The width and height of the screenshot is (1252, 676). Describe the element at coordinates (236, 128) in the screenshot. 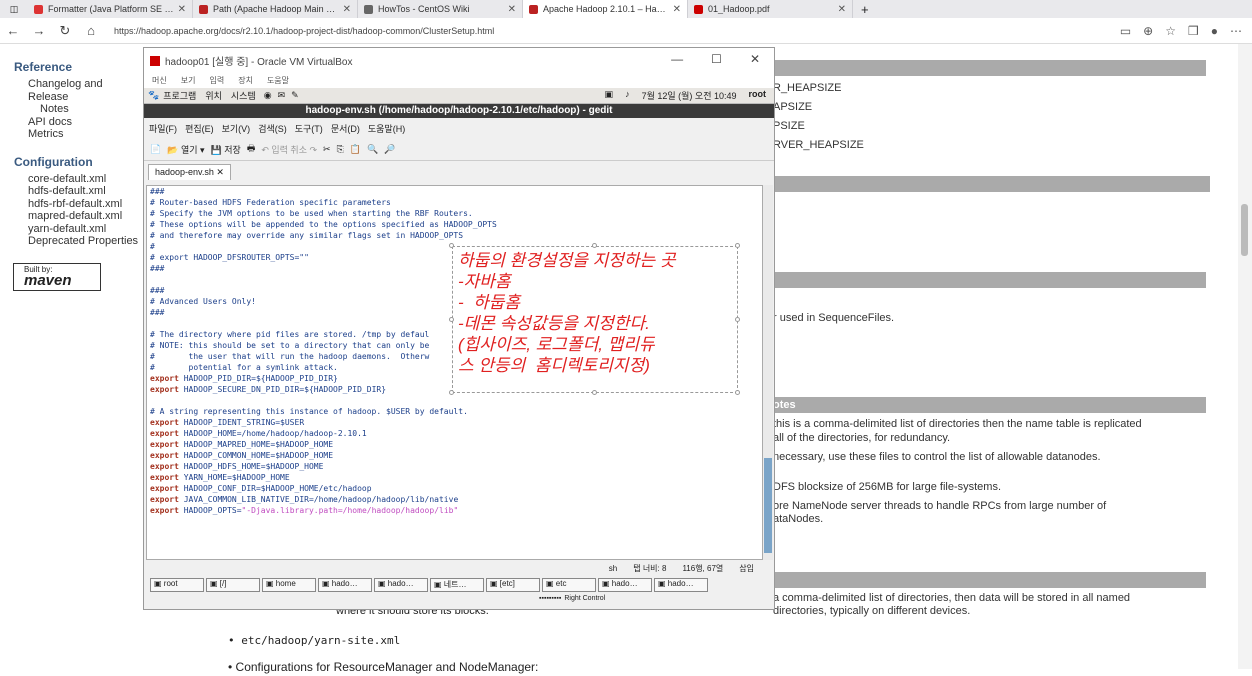

I see `menu-item: 보기(V)` at that location.